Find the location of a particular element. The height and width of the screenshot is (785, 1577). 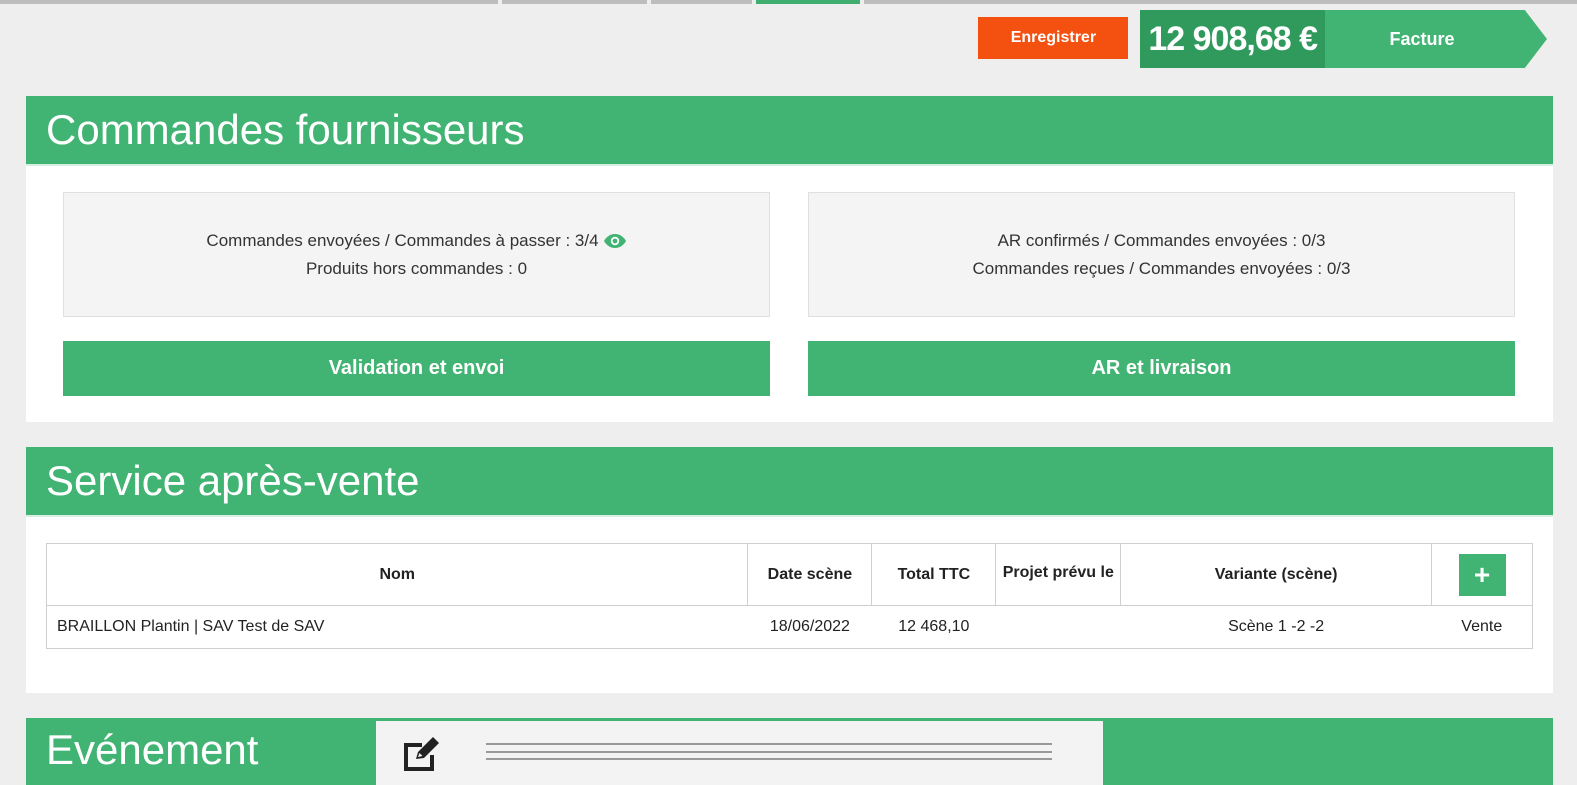

col-variante: Variante (scène) is located at coordinates (1276, 574).